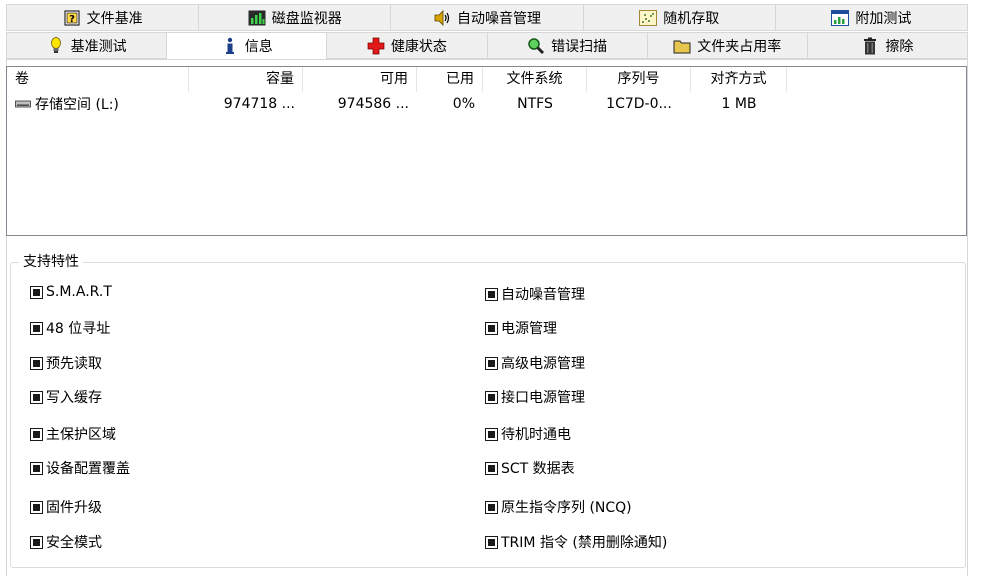 This screenshot has width=991, height=576. I want to click on tab-label: 随机存取, so click(691, 18).